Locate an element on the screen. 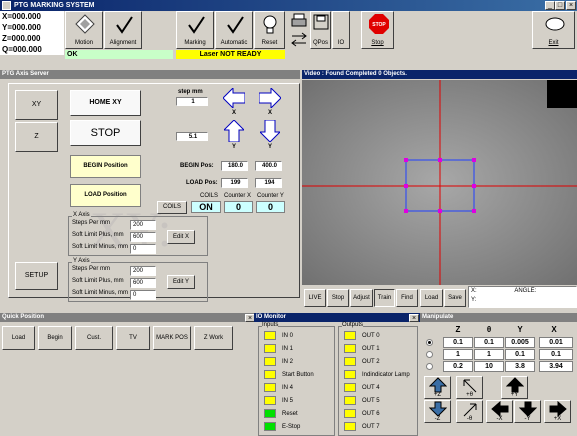  home-xy-button: HOME XY is located at coordinates (105, 103).